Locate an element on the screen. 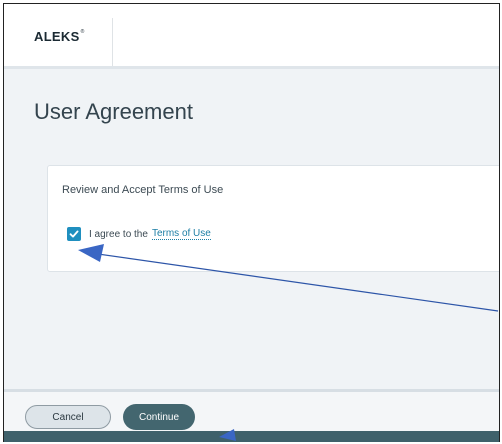 The height and width of the screenshot is (444, 502). card-title: Review and Accept Terms of Use is located at coordinates (143, 190).